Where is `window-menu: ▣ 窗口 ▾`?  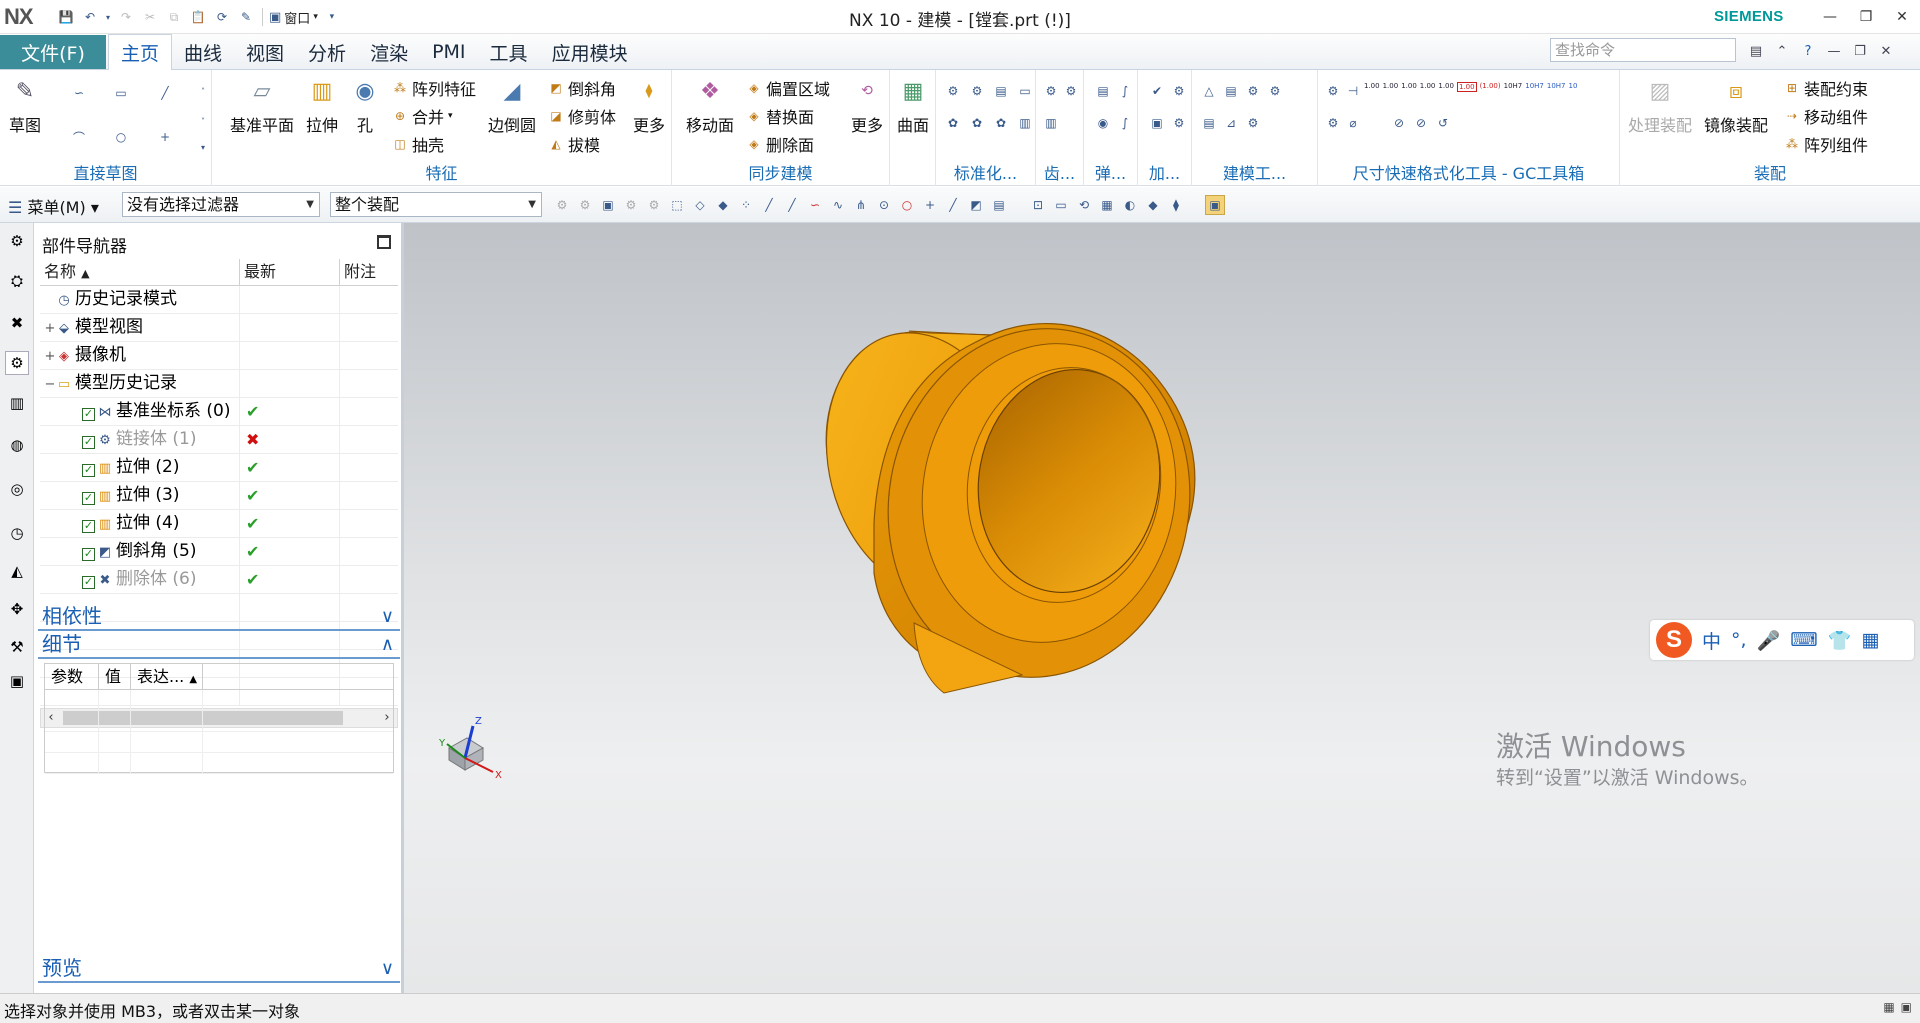
window-menu: ▣ 窗口 ▾ is located at coordinates (293, 17).